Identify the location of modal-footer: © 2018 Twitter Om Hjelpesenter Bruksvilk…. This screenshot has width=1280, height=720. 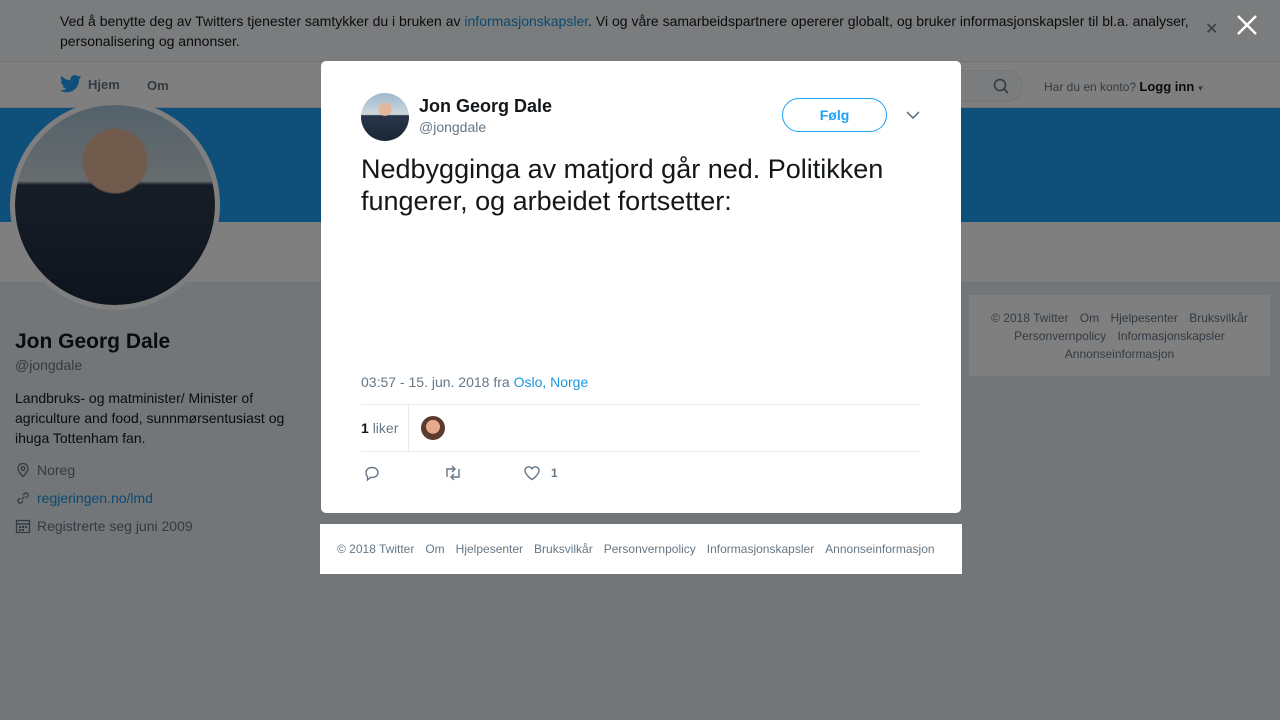
(641, 549).